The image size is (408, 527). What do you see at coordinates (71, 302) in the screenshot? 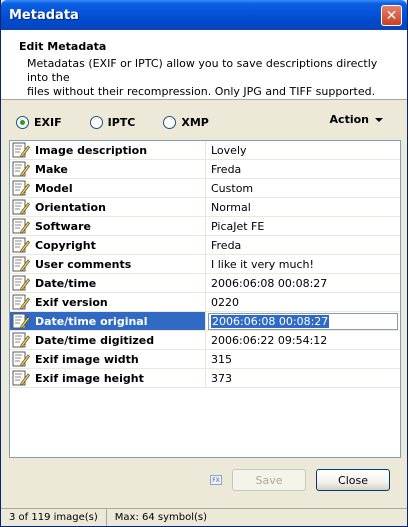
I see `field-name: Exif version` at bounding box center [71, 302].